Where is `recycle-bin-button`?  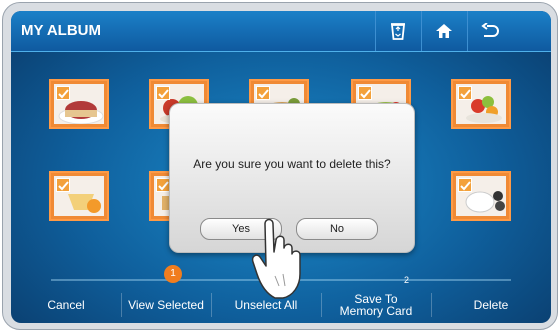 recycle-bin-button is located at coordinates (397, 31).